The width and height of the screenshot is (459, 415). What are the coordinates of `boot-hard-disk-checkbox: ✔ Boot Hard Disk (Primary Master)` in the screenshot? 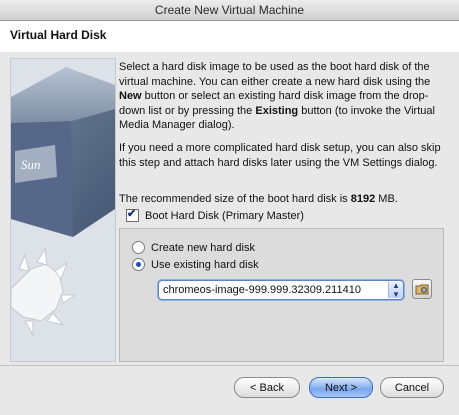 It's located at (215, 215).